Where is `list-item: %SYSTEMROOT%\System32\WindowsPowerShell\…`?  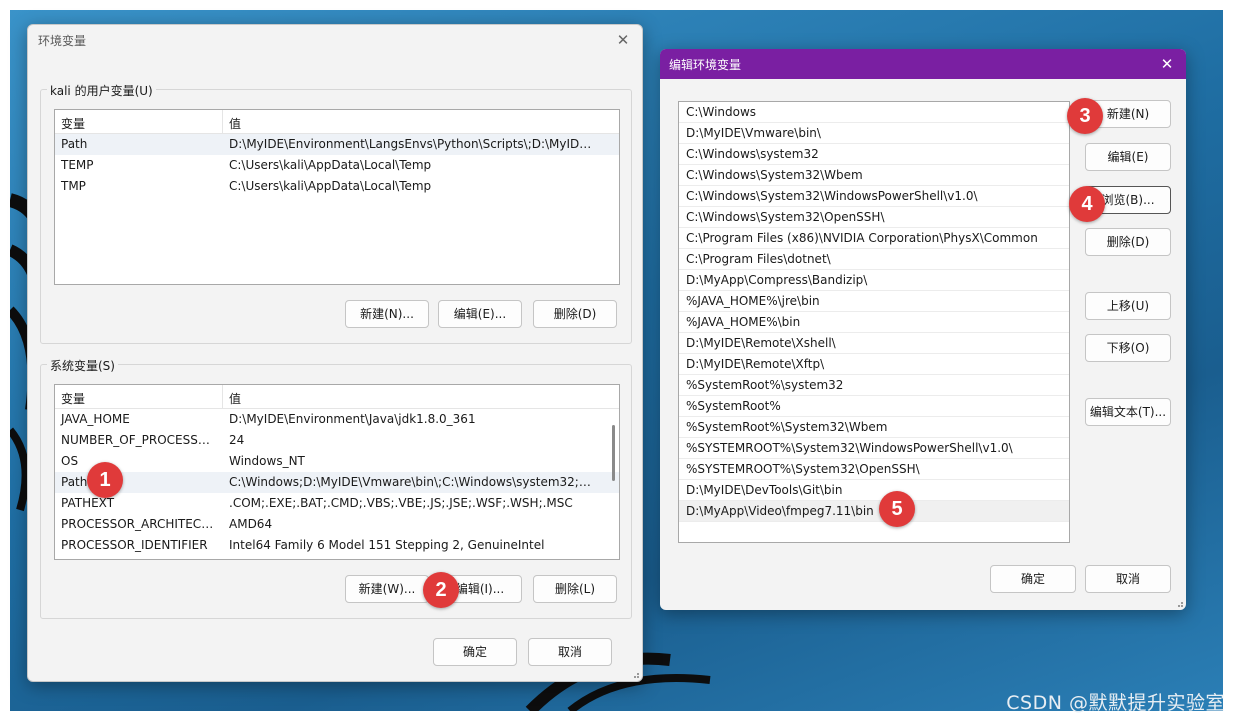
list-item: %SYSTEMROOT%\System32\WindowsPowerShell\… is located at coordinates (874, 448).